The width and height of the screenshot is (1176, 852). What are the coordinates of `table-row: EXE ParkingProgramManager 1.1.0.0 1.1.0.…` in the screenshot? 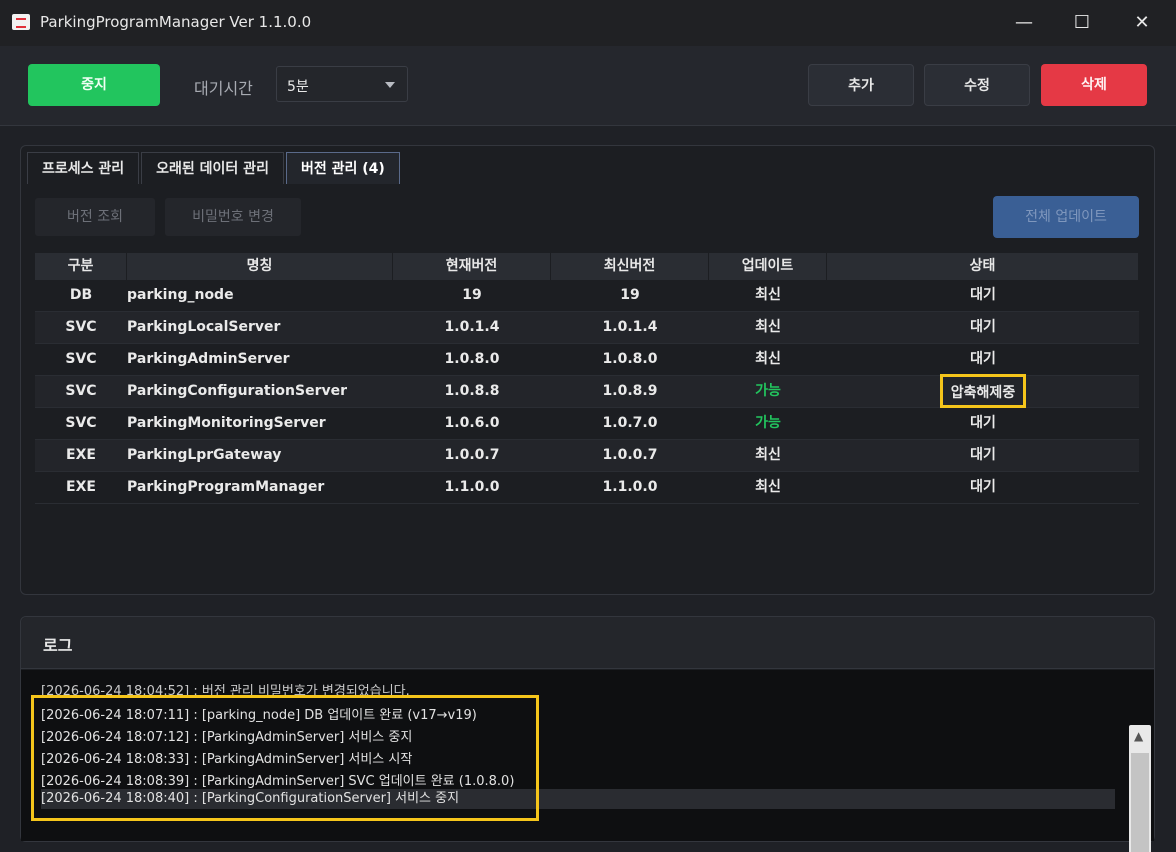 It's located at (587, 488).